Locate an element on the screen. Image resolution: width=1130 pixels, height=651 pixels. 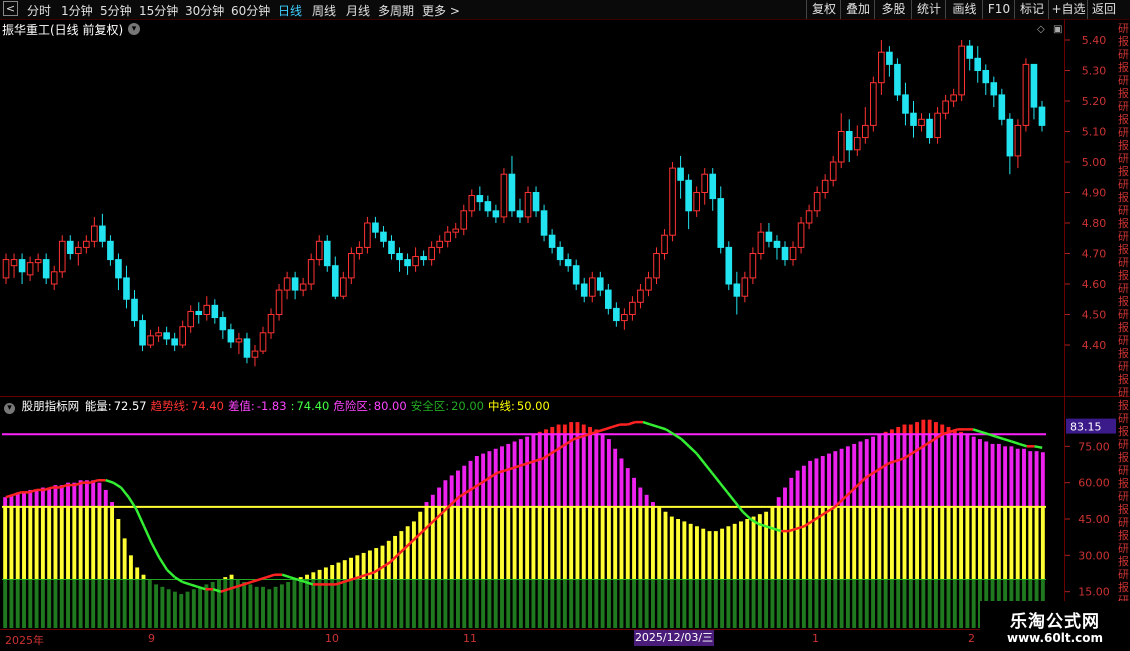
price-tick-label: 4.60 is located at coordinates (1094, 284).